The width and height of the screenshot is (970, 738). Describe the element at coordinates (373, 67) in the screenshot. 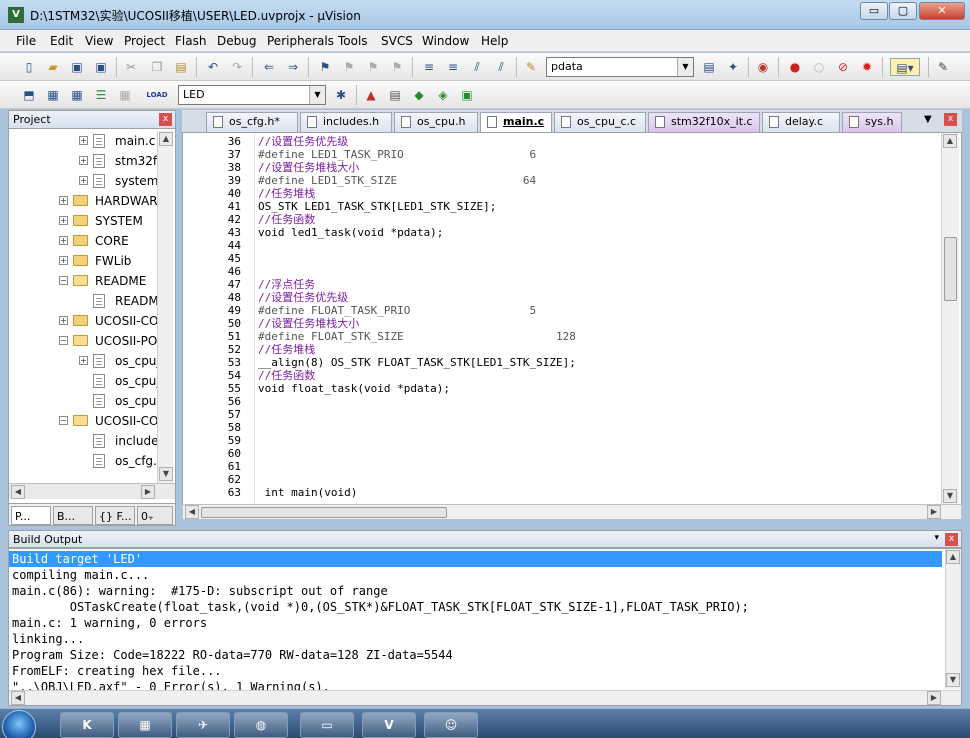

I see `next-bookmark-icon: ⚑` at that location.